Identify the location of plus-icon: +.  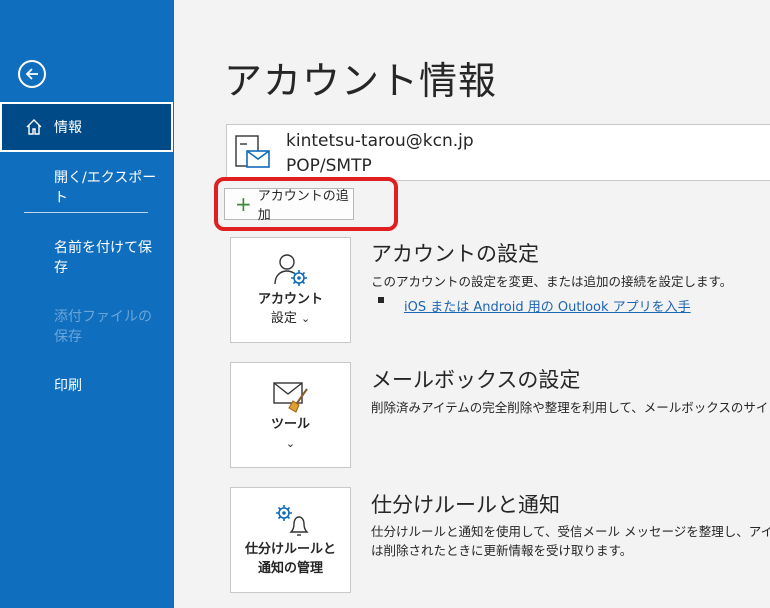
(243, 204).